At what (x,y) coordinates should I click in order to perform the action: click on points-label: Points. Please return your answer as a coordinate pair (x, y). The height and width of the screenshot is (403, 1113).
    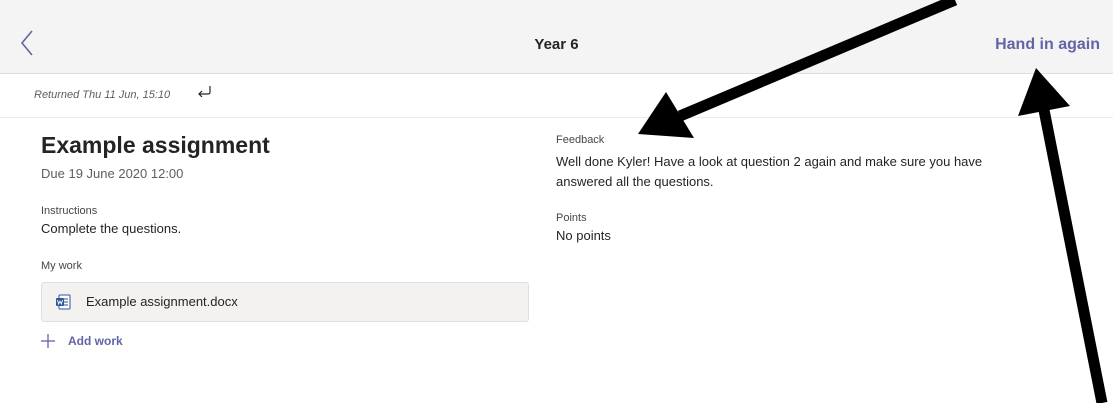
    Looking at the image, I should click on (571, 218).